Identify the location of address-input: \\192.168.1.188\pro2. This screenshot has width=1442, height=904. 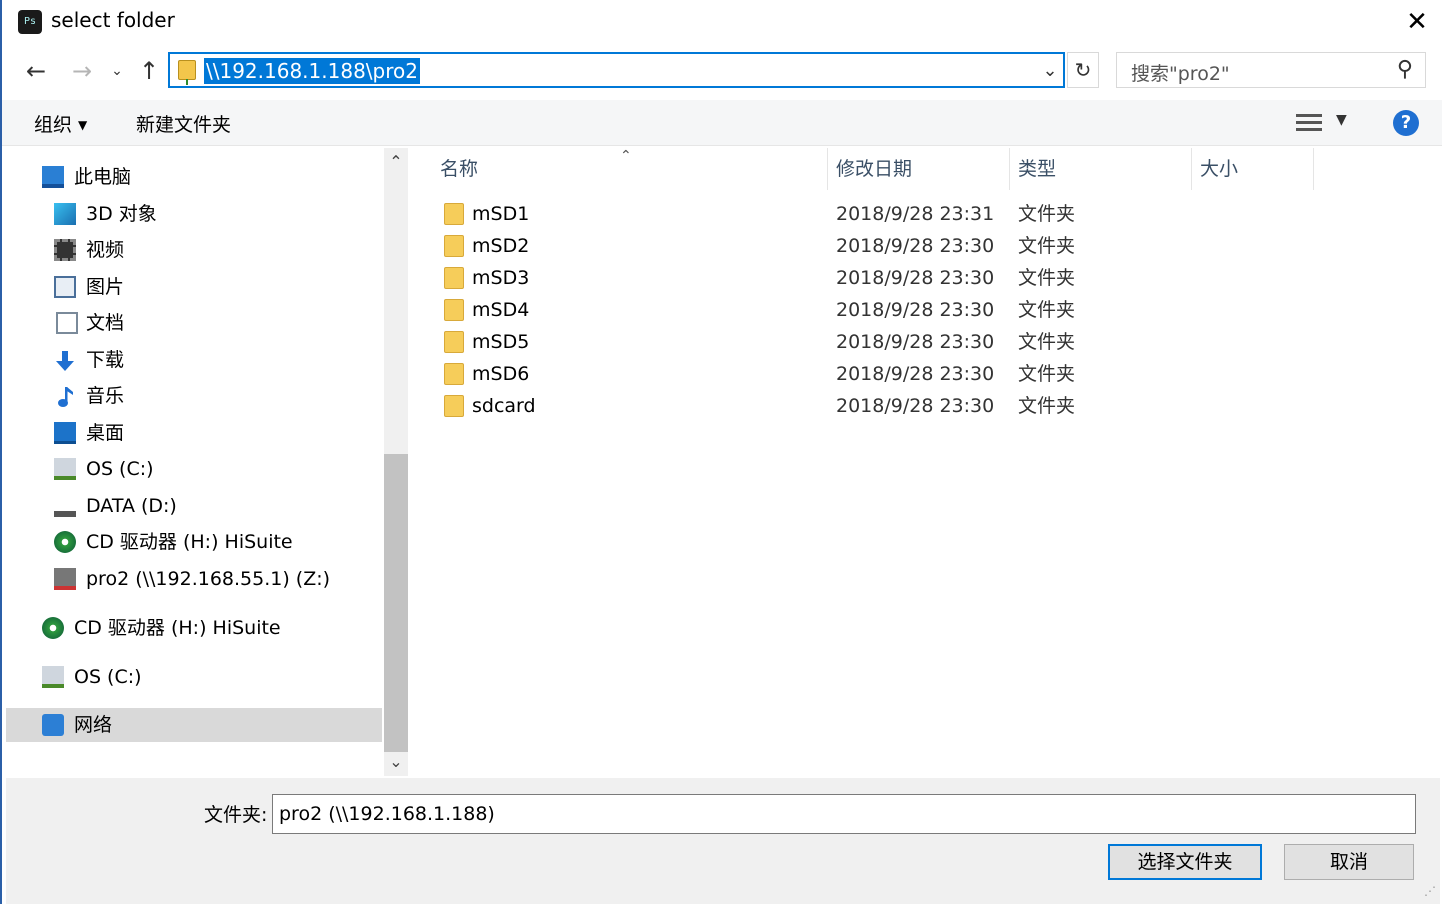
(312, 71).